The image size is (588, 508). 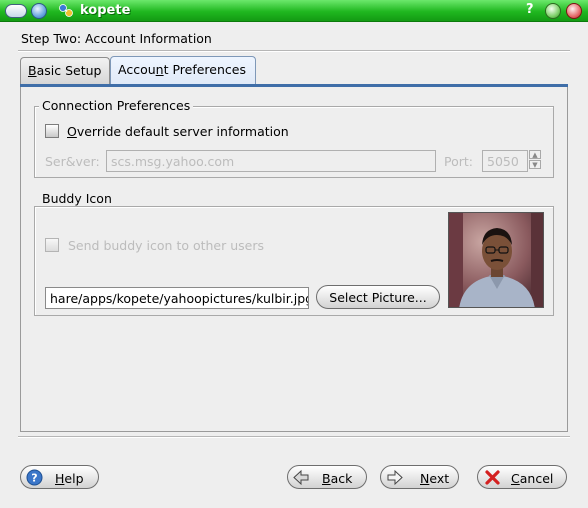 I want to click on connection-group-title: Connection Preferences, so click(x=116, y=105).